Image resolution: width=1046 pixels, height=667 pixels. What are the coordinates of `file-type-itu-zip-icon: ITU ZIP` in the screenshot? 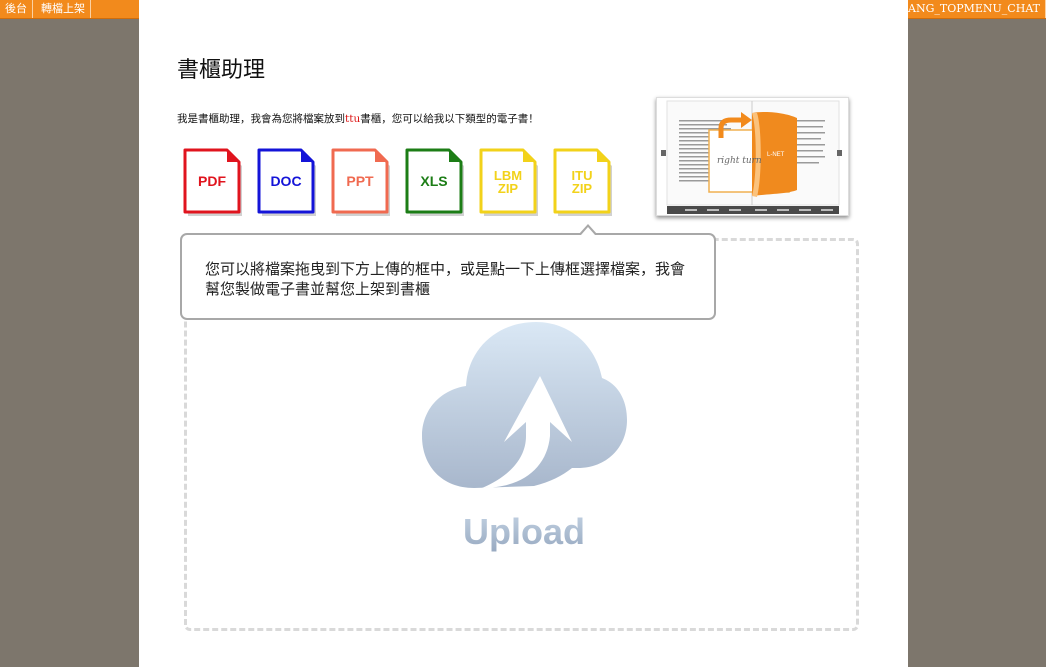 It's located at (582, 182).